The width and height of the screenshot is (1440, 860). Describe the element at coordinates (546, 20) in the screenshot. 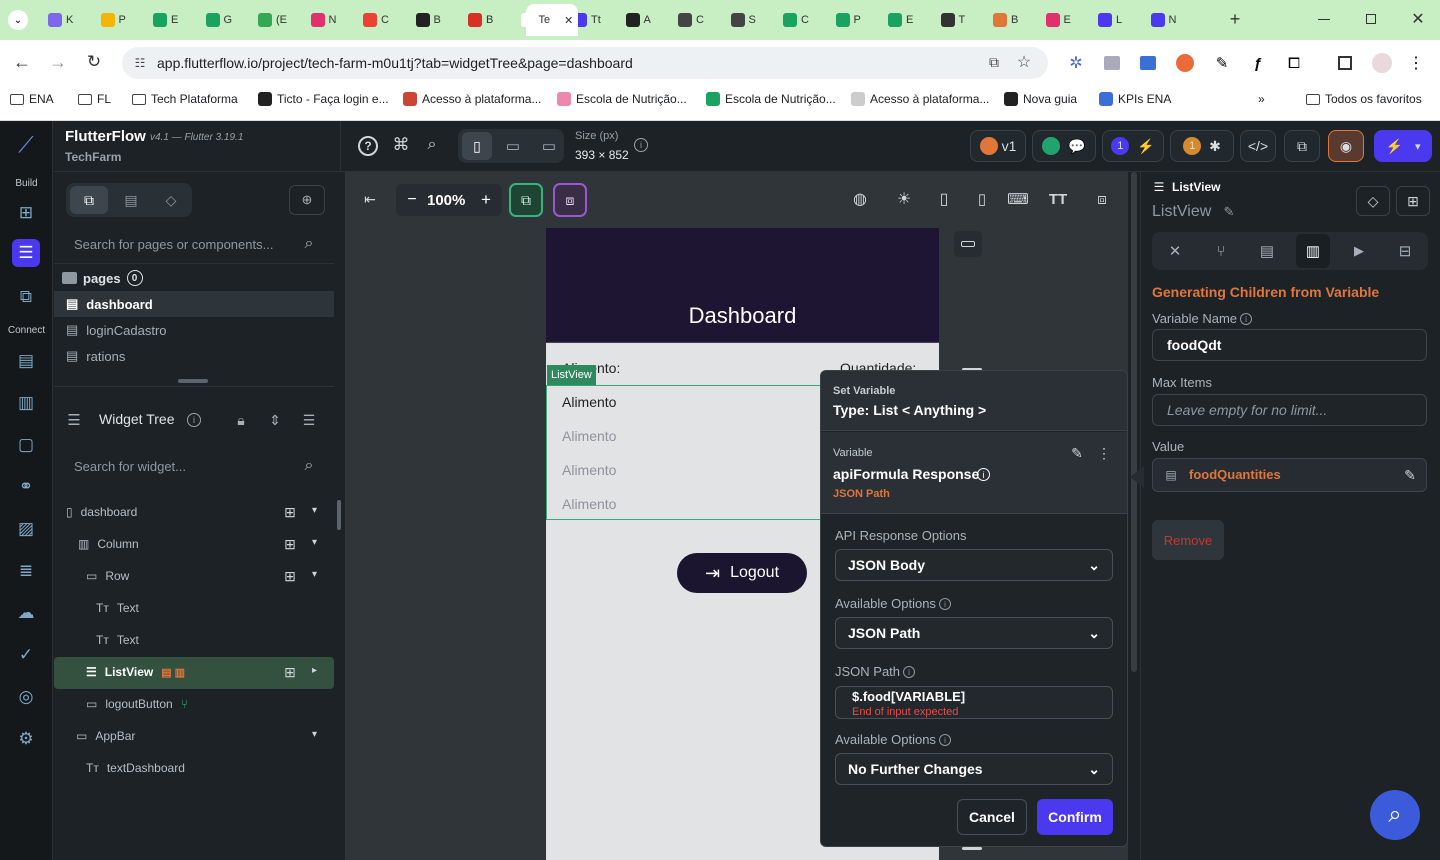

I see `browser-tab: Te ✕` at that location.